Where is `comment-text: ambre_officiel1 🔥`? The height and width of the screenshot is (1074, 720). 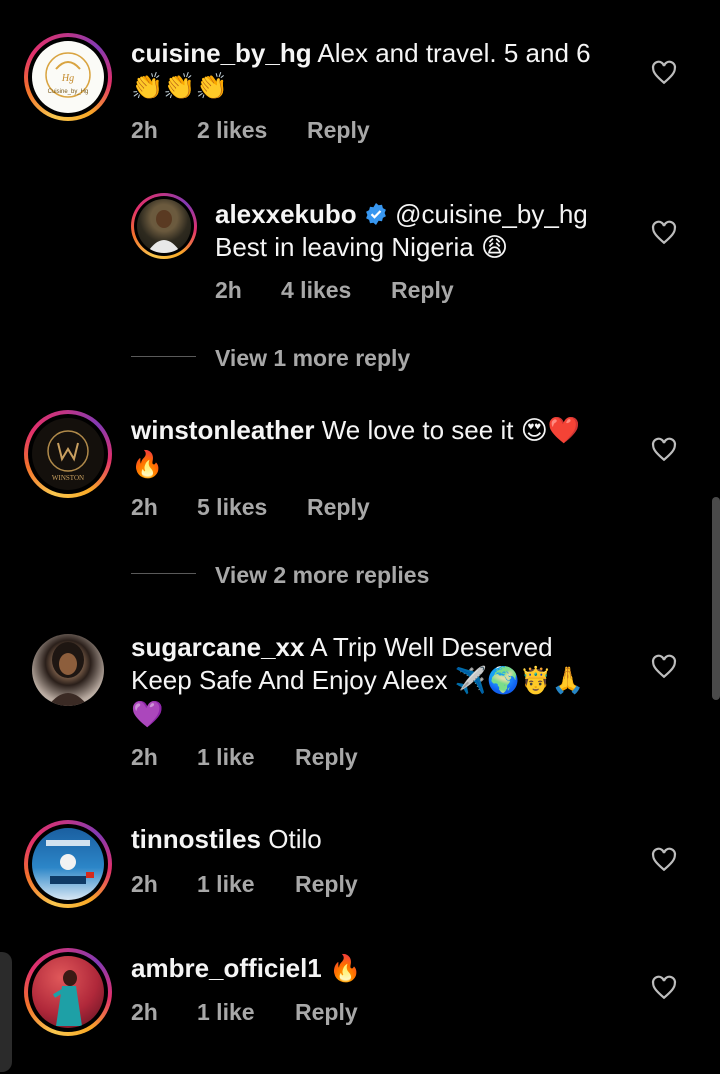 comment-text: ambre_officiel1 🔥 is located at coordinates (391, 969).